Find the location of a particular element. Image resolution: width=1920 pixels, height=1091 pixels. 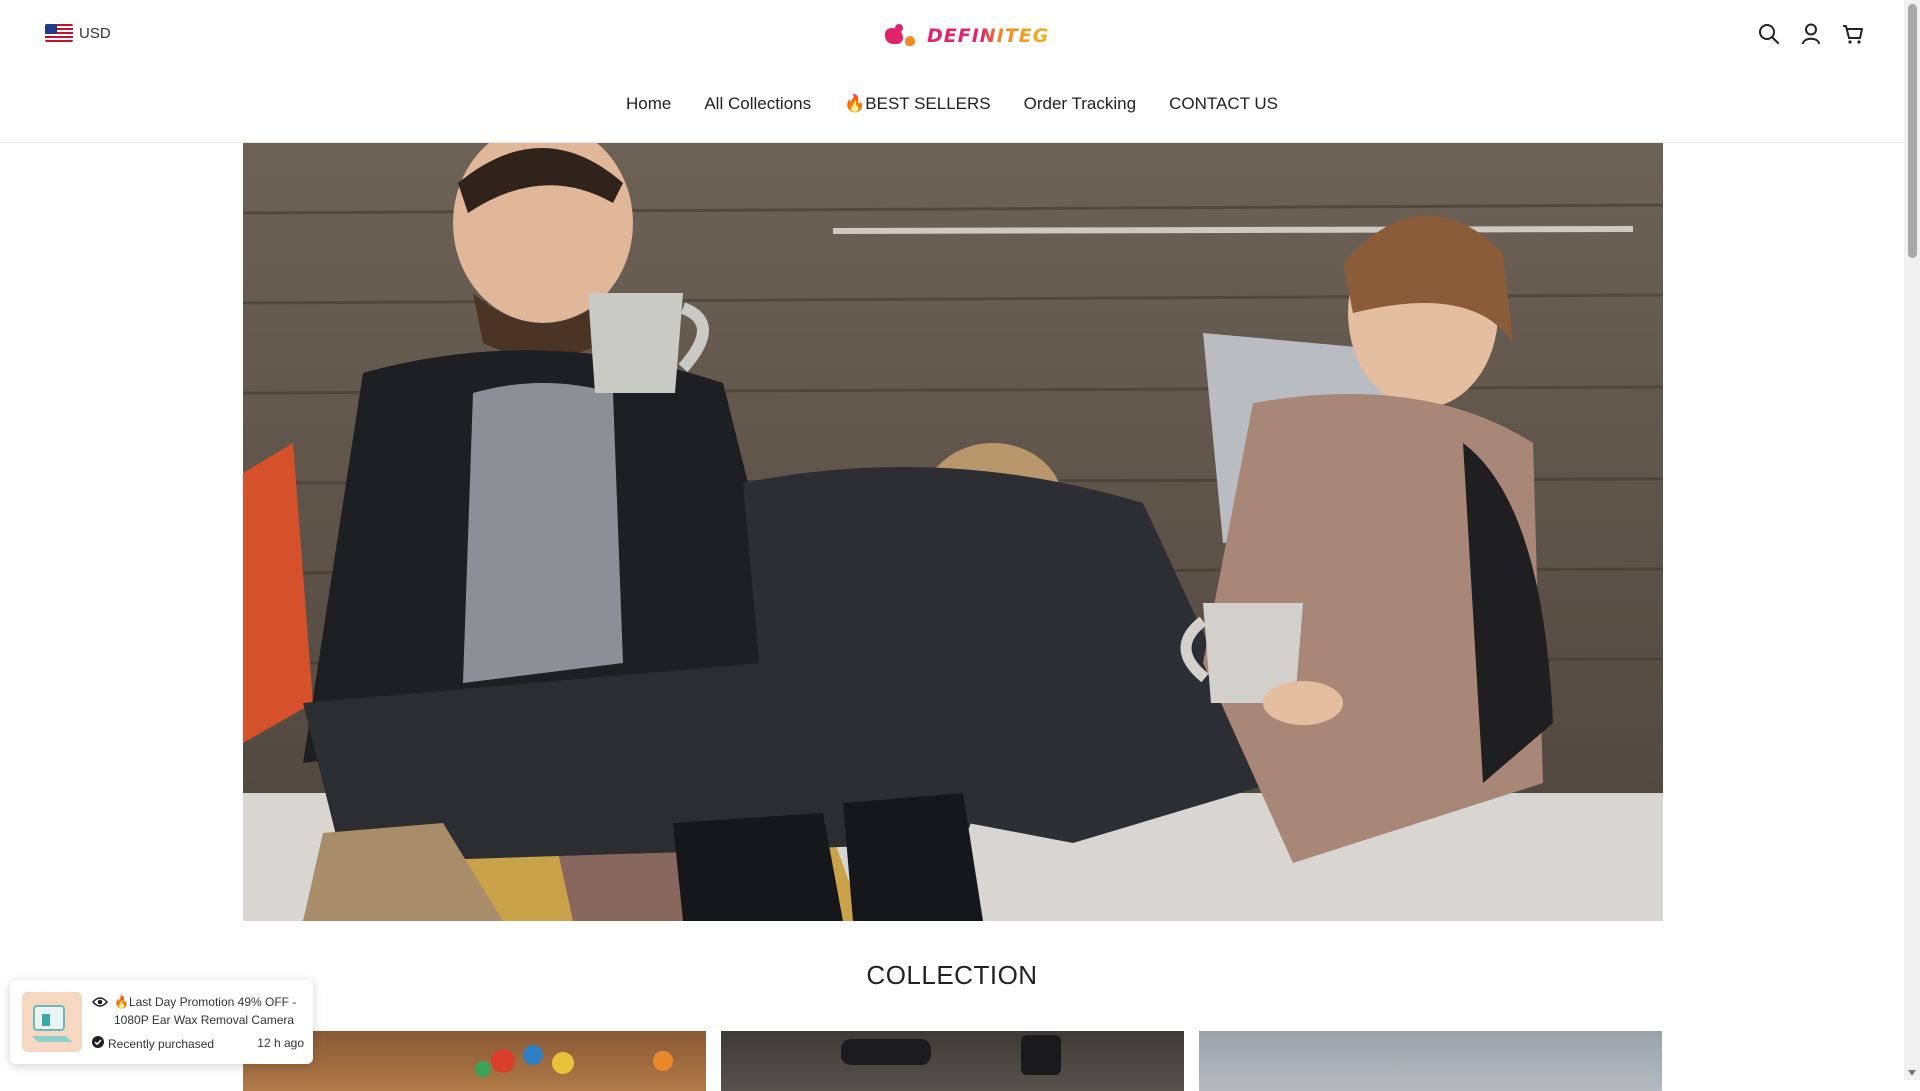

page-scrollbar is located at coordinates (1912, 540).